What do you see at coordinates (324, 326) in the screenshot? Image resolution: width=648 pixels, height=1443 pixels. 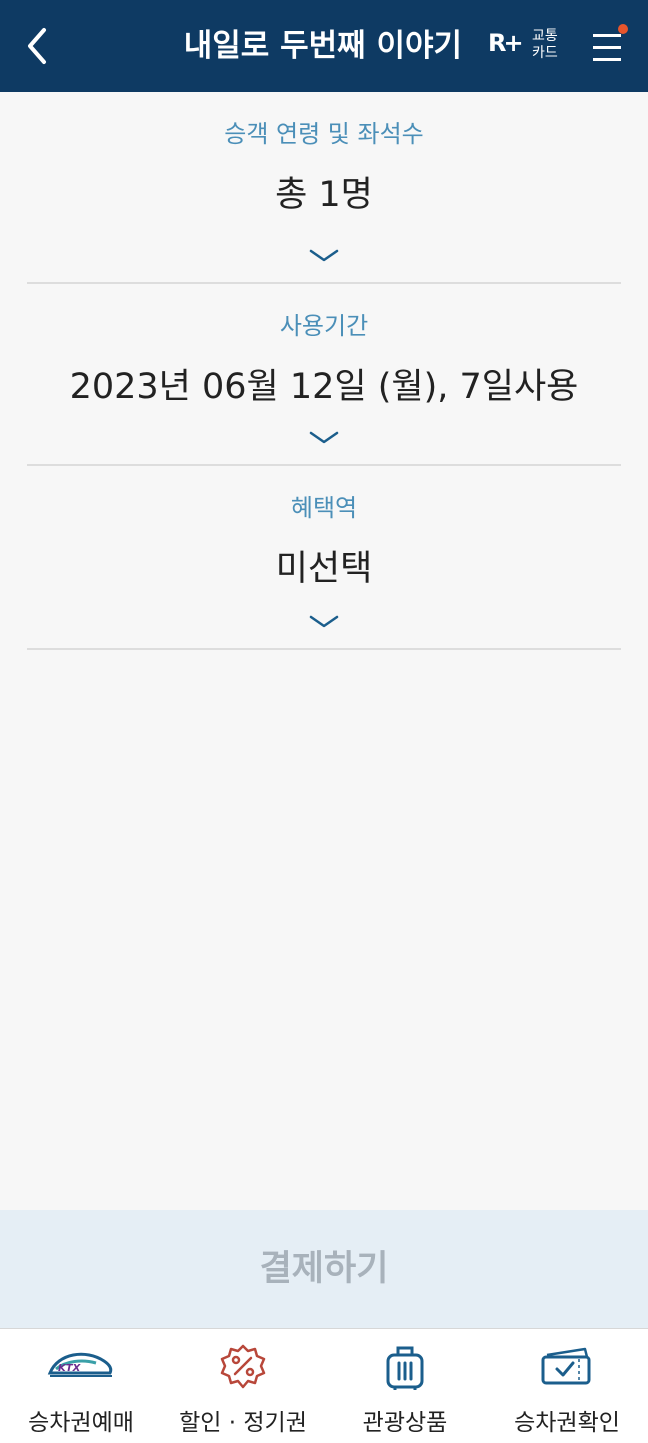 I see `period-label: 사용기간` at bounding box center [324, 326].